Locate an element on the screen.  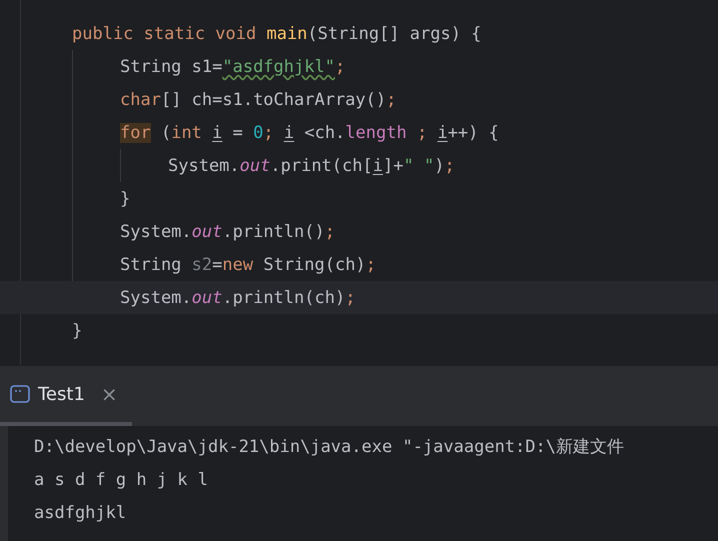
keyword-text: public static void is located at coordinates (165, 34).